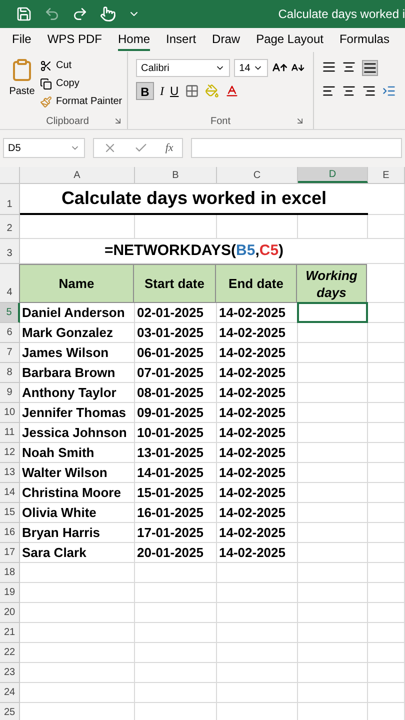 The width and height of the screenshot is (405, 720). Describe the element at coordinates (191, 91) in the screenshot. I see `borders-icon` at that location.